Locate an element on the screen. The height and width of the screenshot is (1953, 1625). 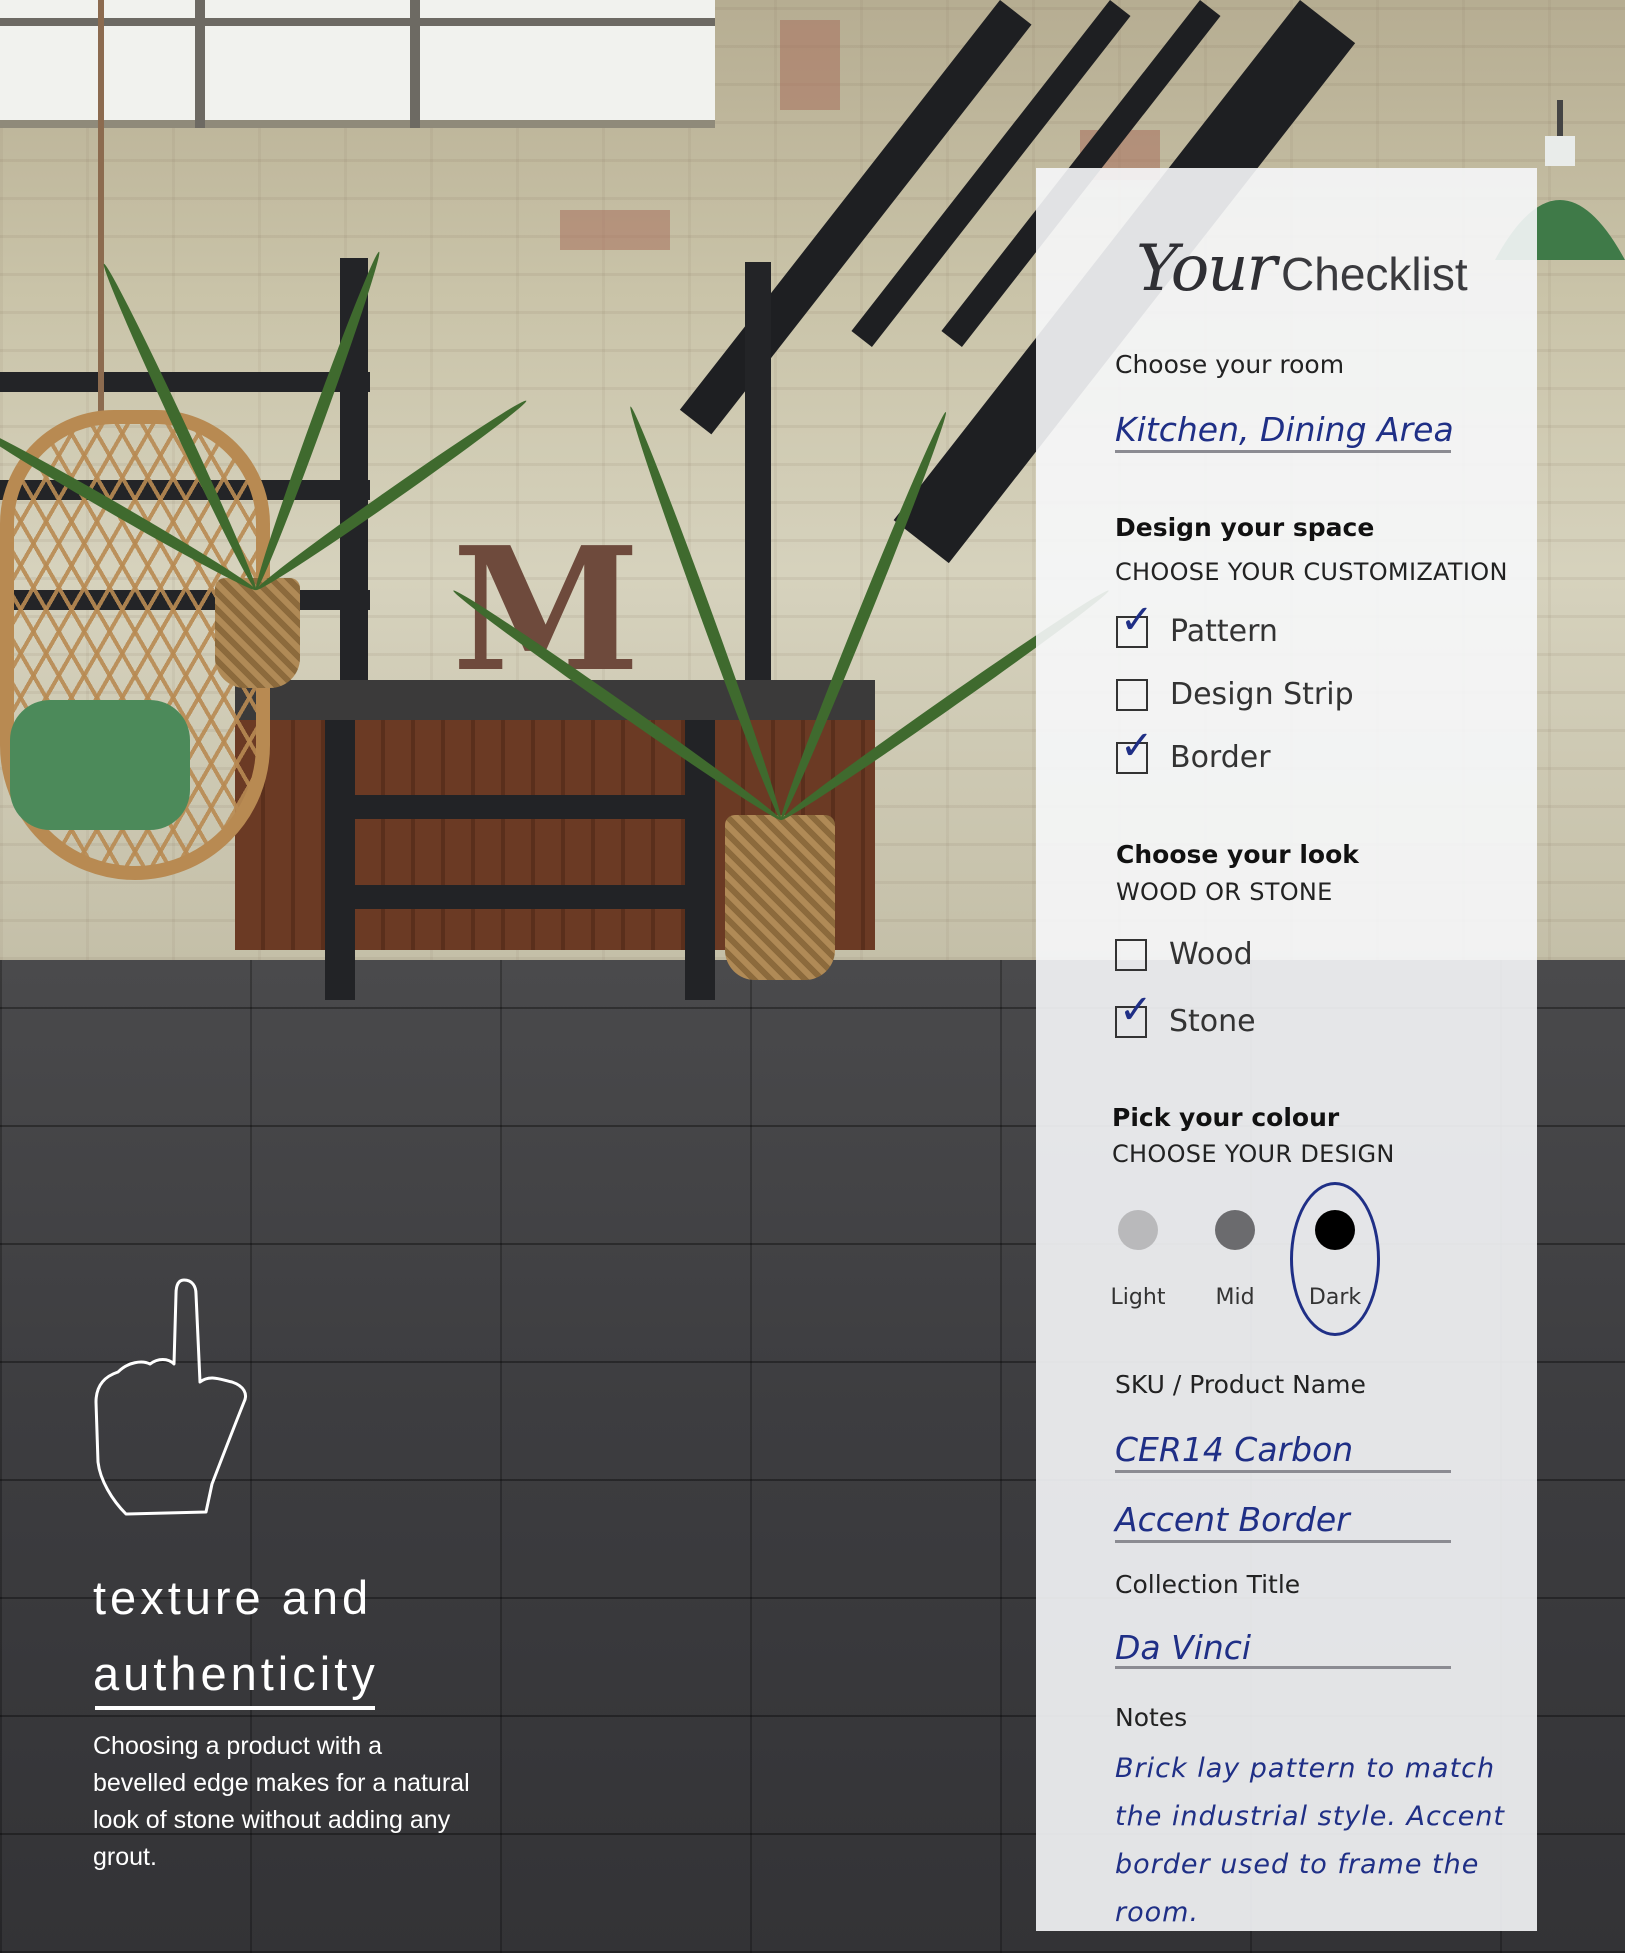
collection-value: Da Vinci is located at coordinates (1183, 1647).